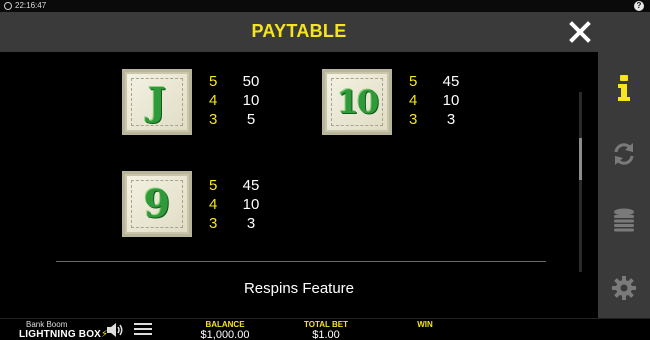  I want to click on symbol-label: 10, so click(358, 102).